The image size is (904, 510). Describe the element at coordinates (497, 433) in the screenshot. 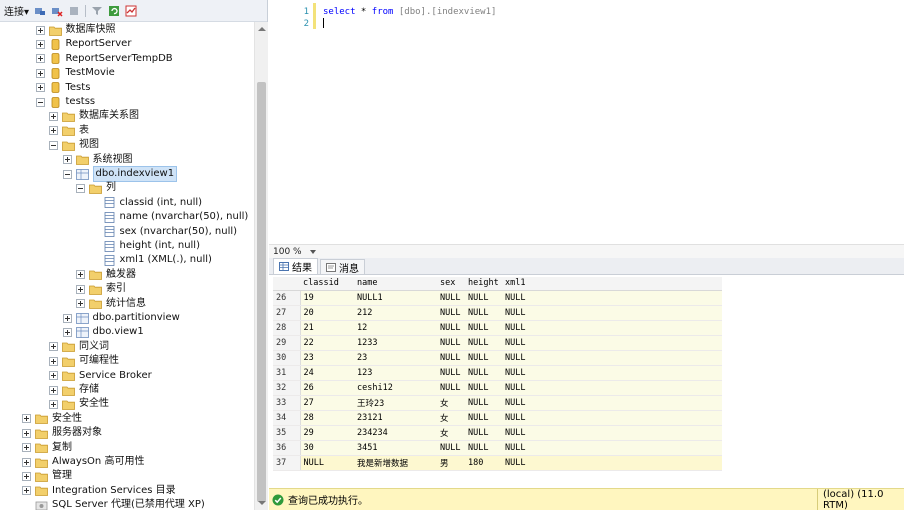

I see `table-row: 35 29 234234 女 NULL NULL` at that location.